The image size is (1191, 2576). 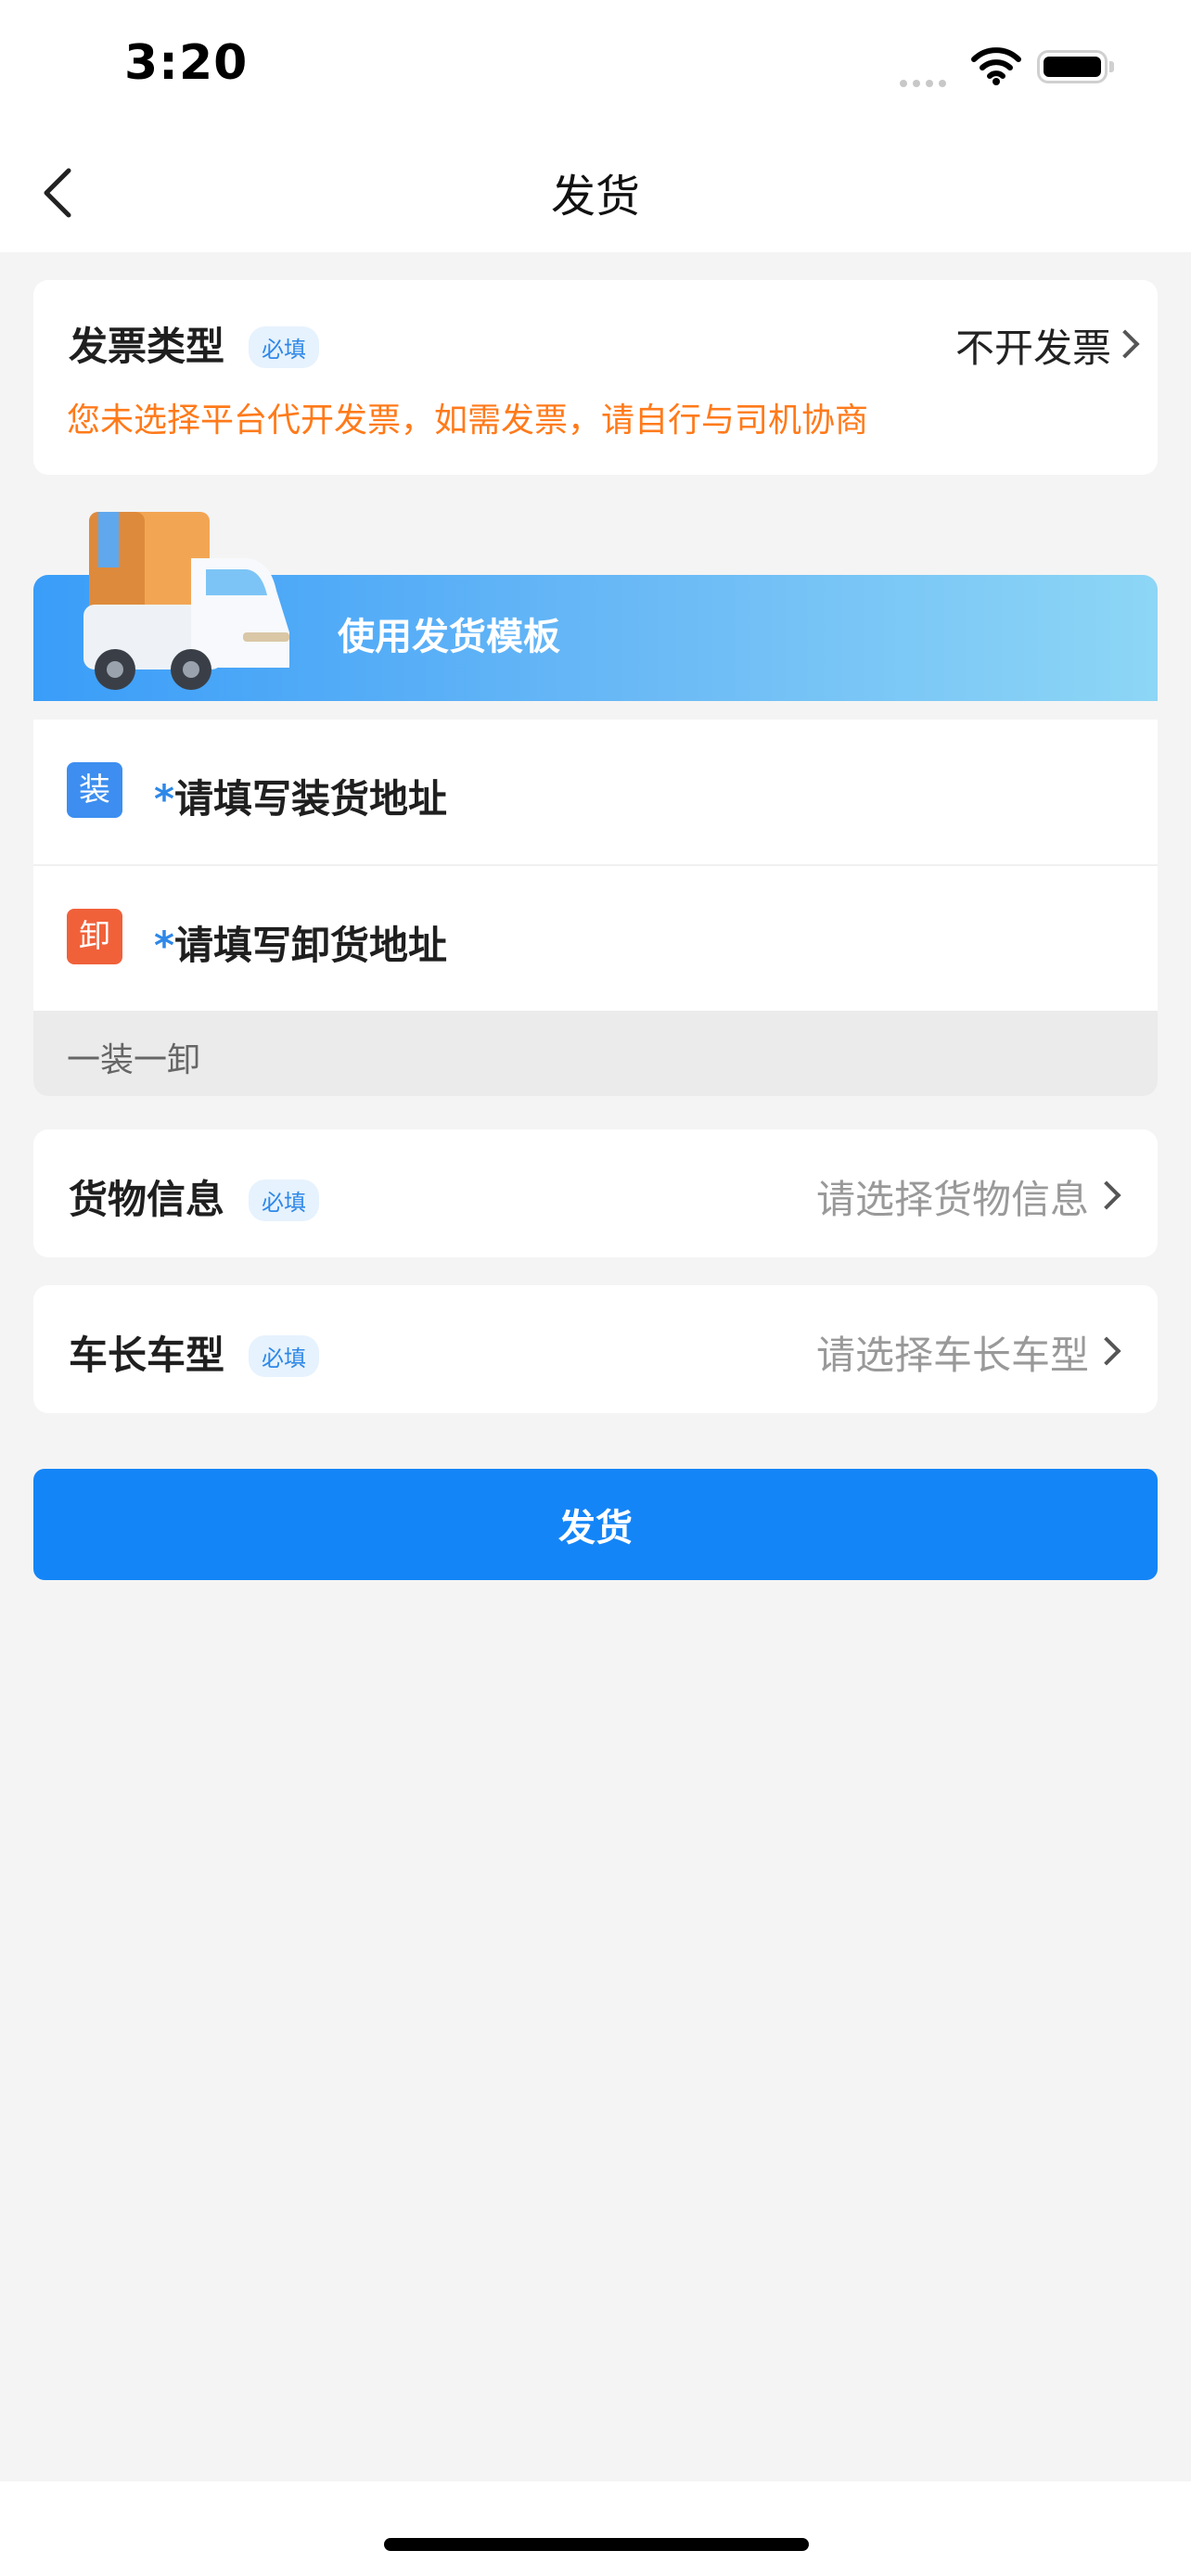 I want to click on invoice-type-card, so click(x=595, y=378).